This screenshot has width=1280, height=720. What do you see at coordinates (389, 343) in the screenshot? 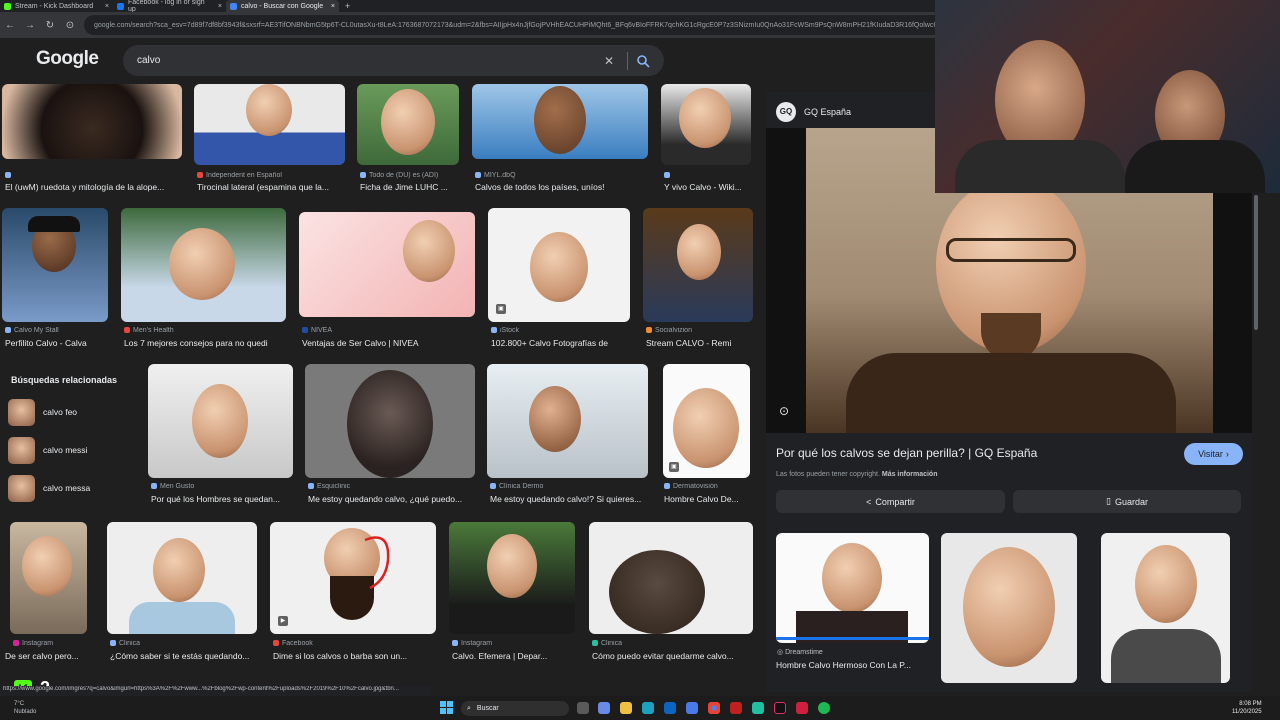
I see `result-title: Ventajas de Ser Calvo | NIVEA` at bounding box center [389, 343].